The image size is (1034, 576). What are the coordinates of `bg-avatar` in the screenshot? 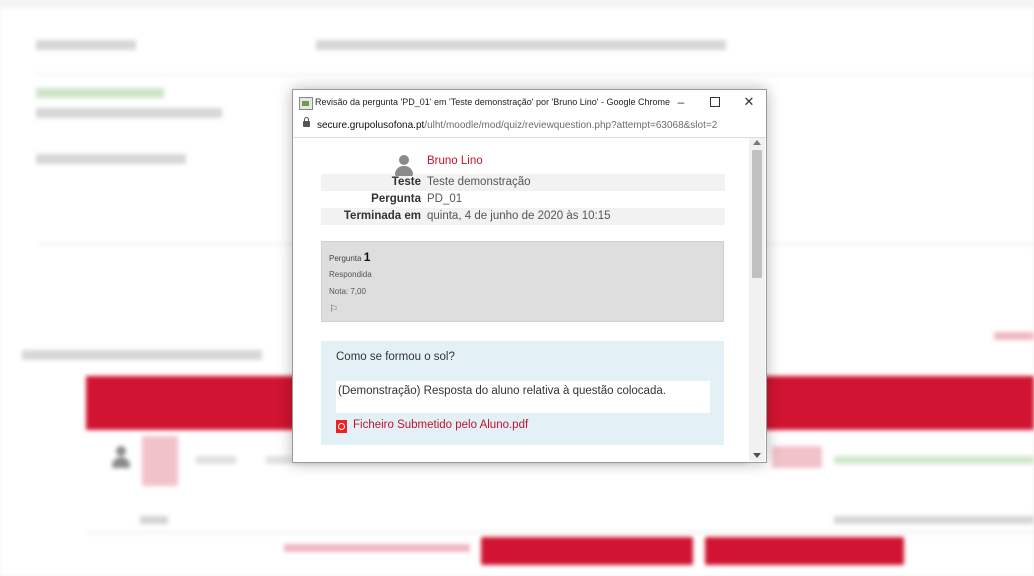 It's located at (121, 457).